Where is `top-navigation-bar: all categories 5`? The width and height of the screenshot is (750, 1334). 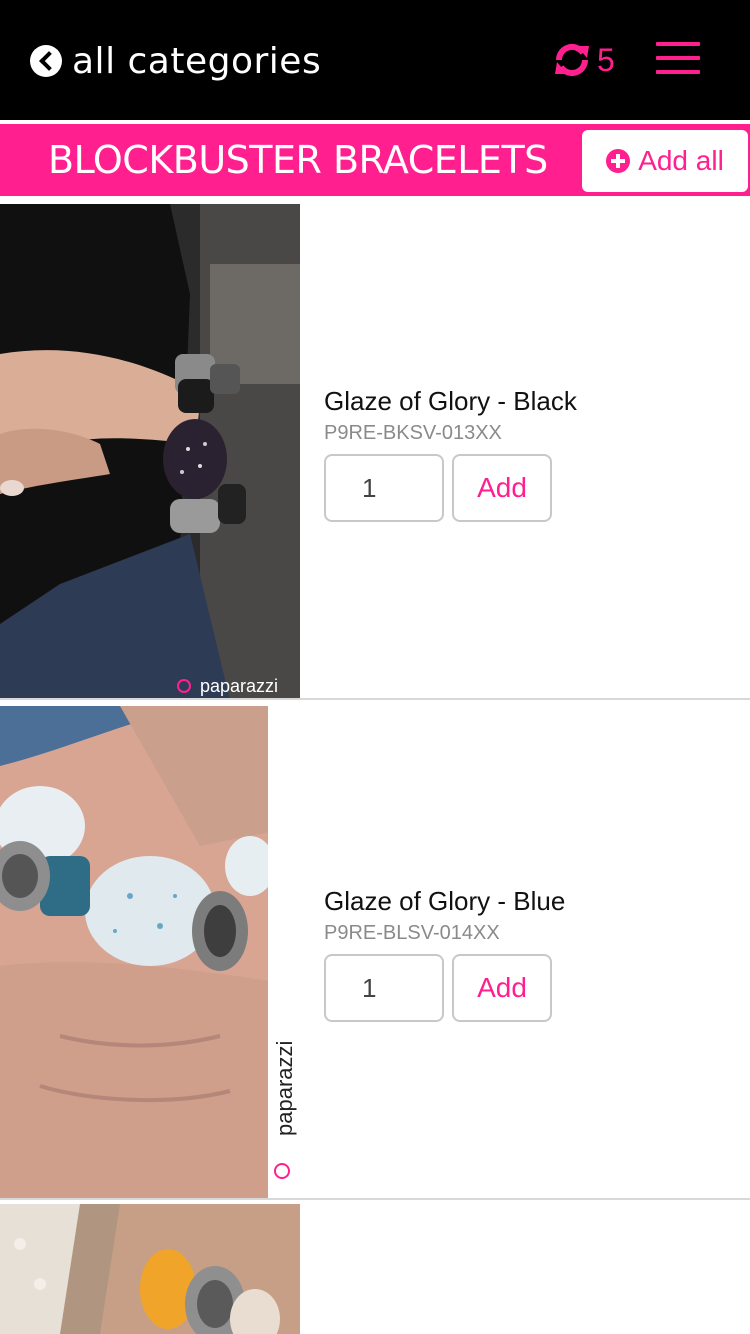 top-navigation-bar: all categories 5 is located at coordinates (375, 60).